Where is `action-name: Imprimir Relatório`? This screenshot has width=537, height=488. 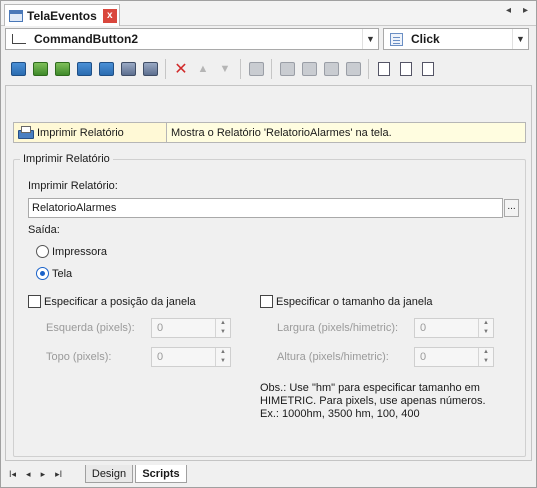 action-name: Imprimir Relatório is located at coordinates (80, 132).